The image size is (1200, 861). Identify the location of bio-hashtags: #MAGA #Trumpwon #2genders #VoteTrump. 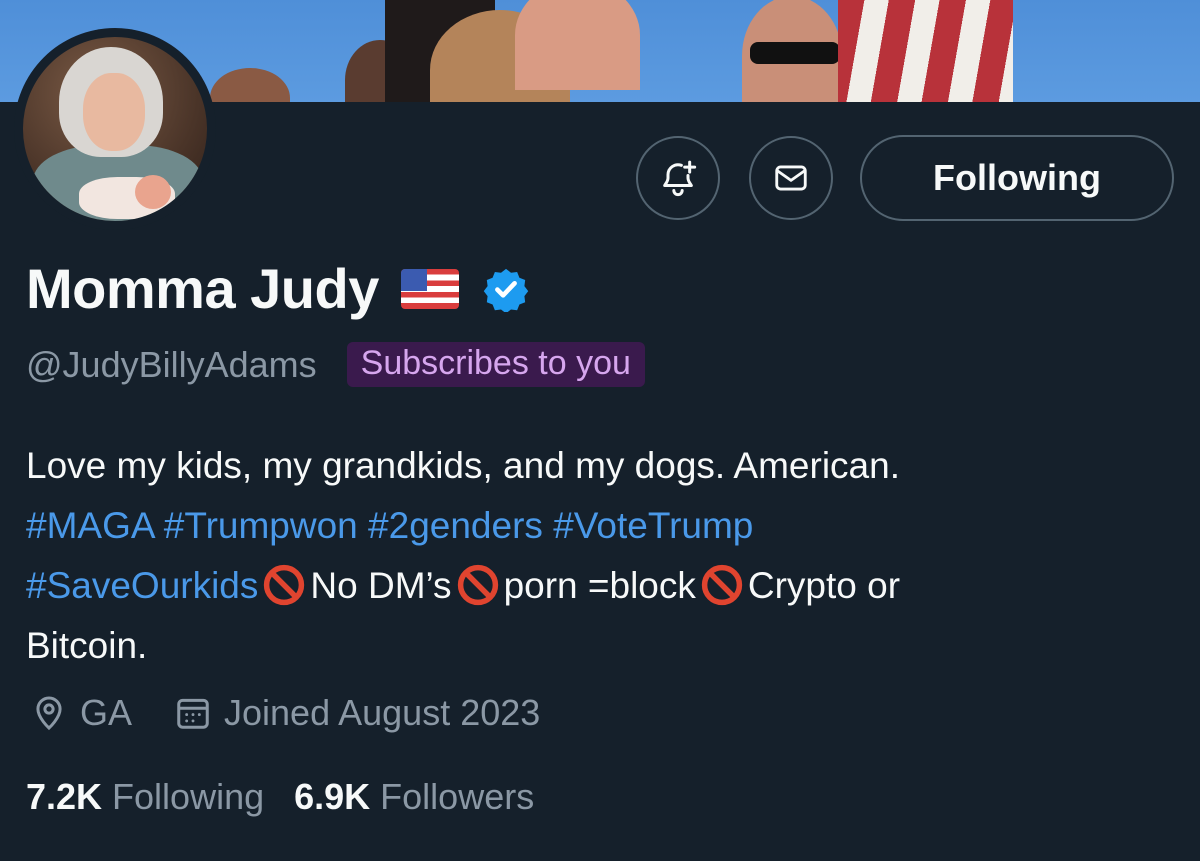
(601, 526).